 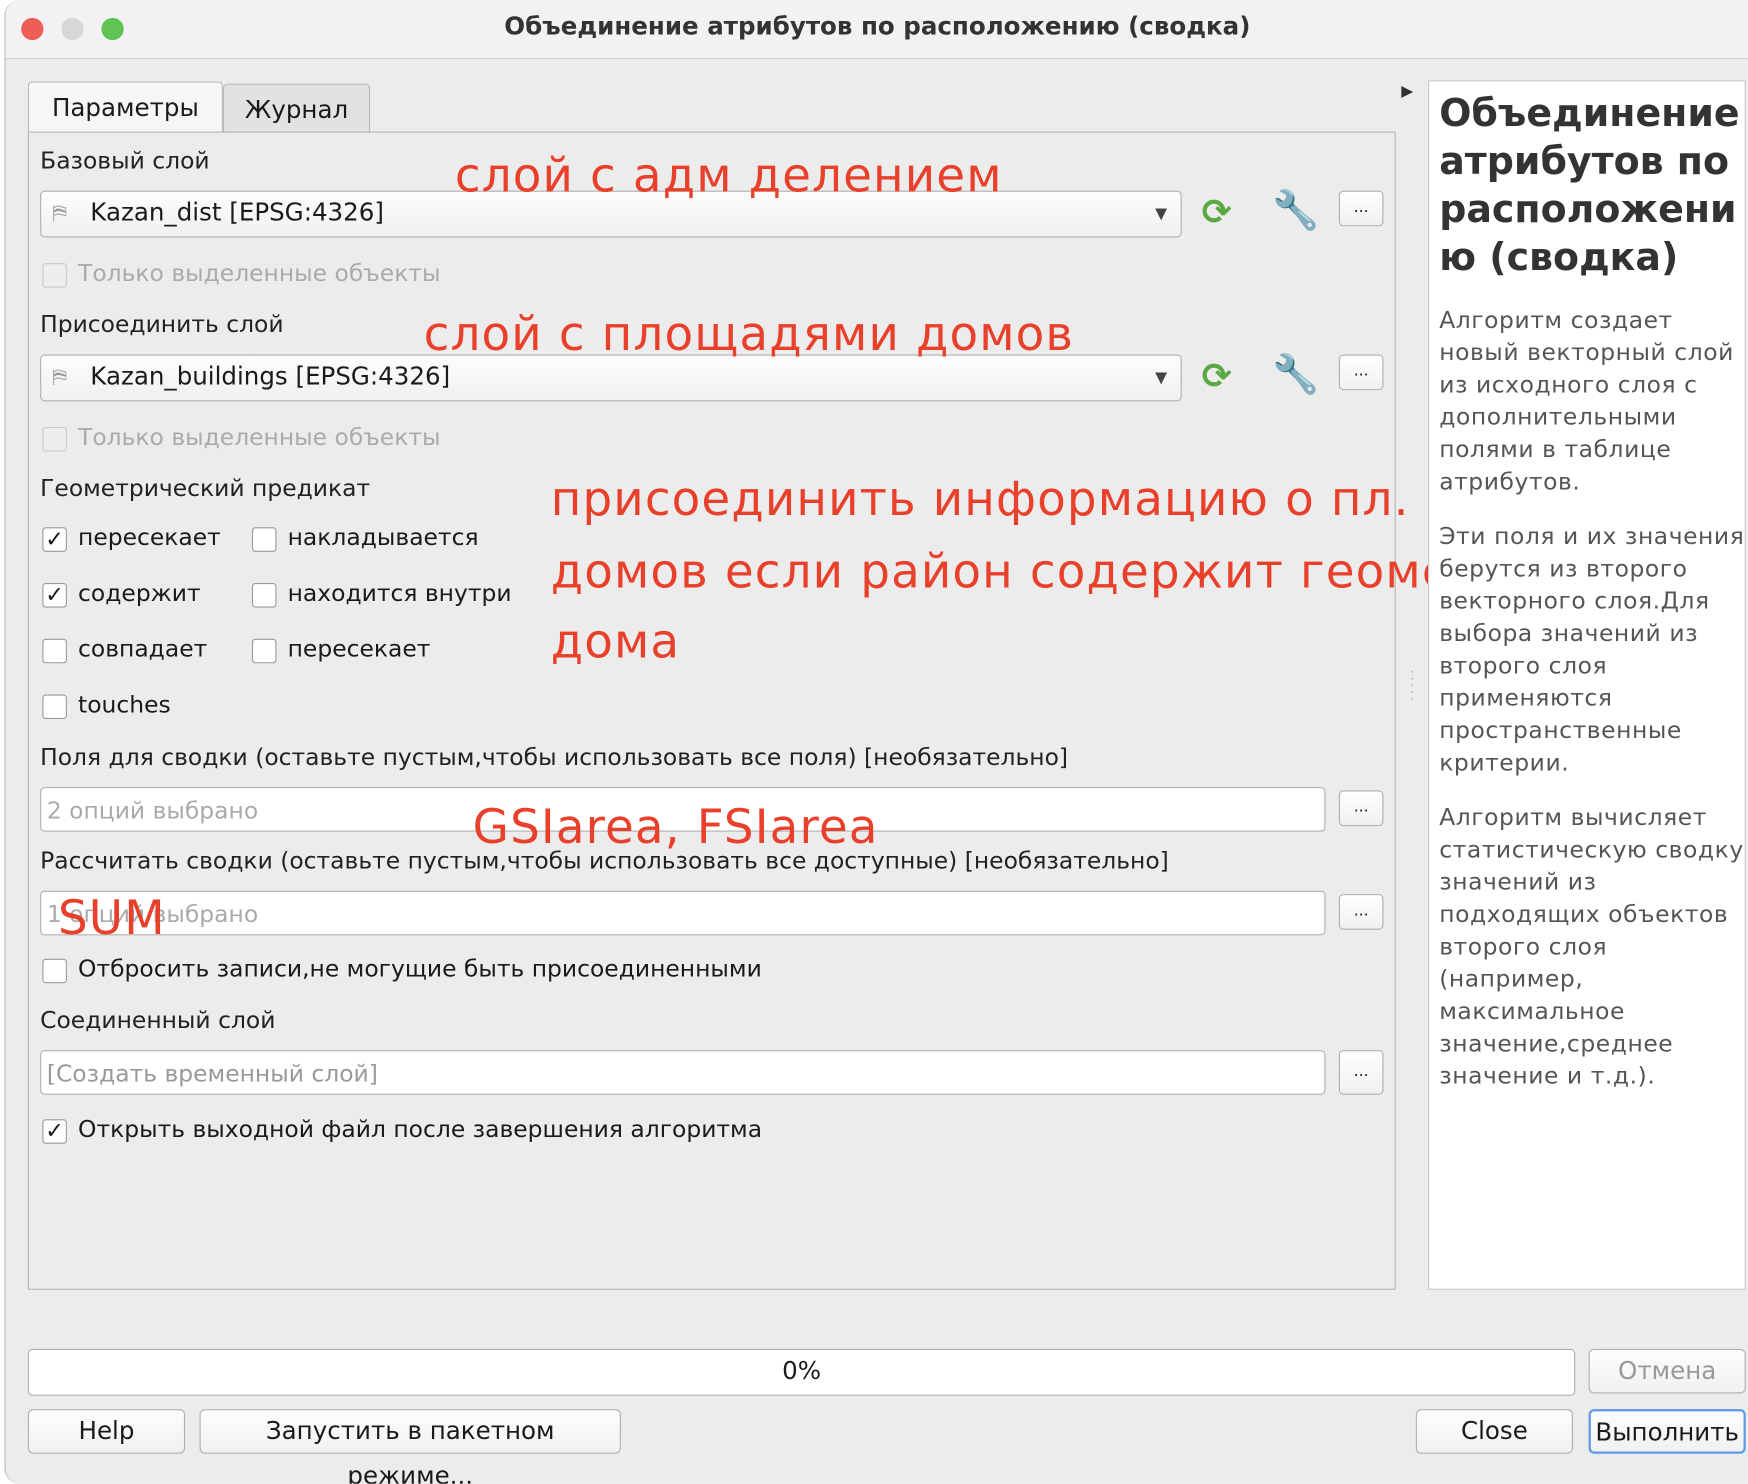 What do you see at coordinates (683, 1072) in the screenshot?
I see `output-input: [Создать временный слой]` at bounding box center [683, 1072].